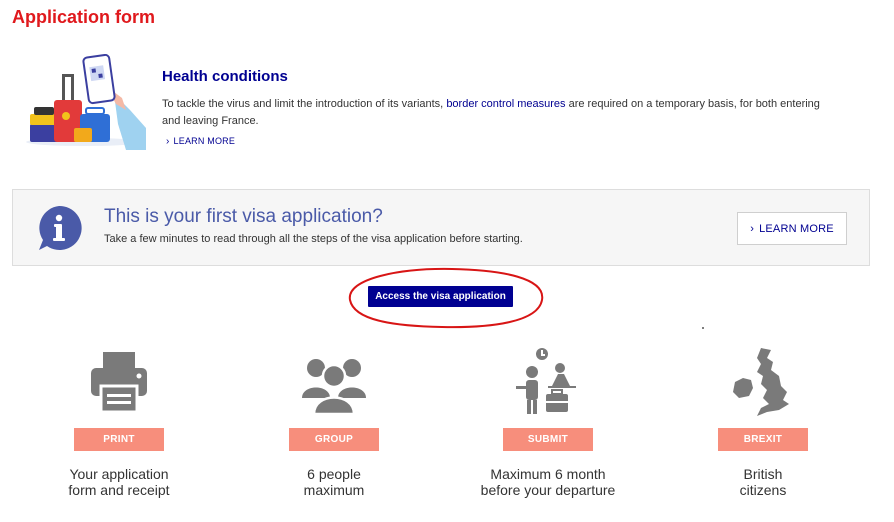  What do you see at coordinates (119, 425) in the screenshot?
I see `feature-print: PRINT Your application form and receipt` at bounding box center [119, 425].